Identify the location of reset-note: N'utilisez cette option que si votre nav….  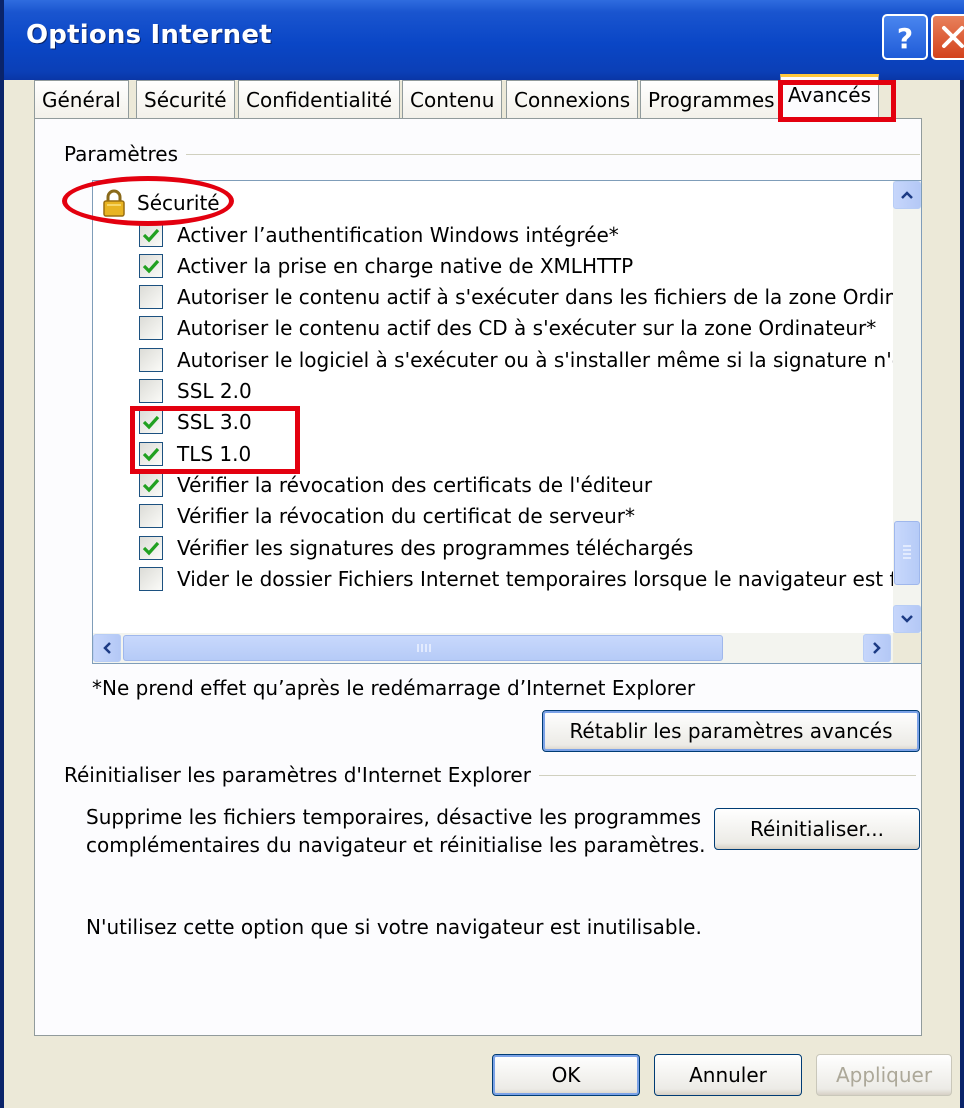
(394, 927).